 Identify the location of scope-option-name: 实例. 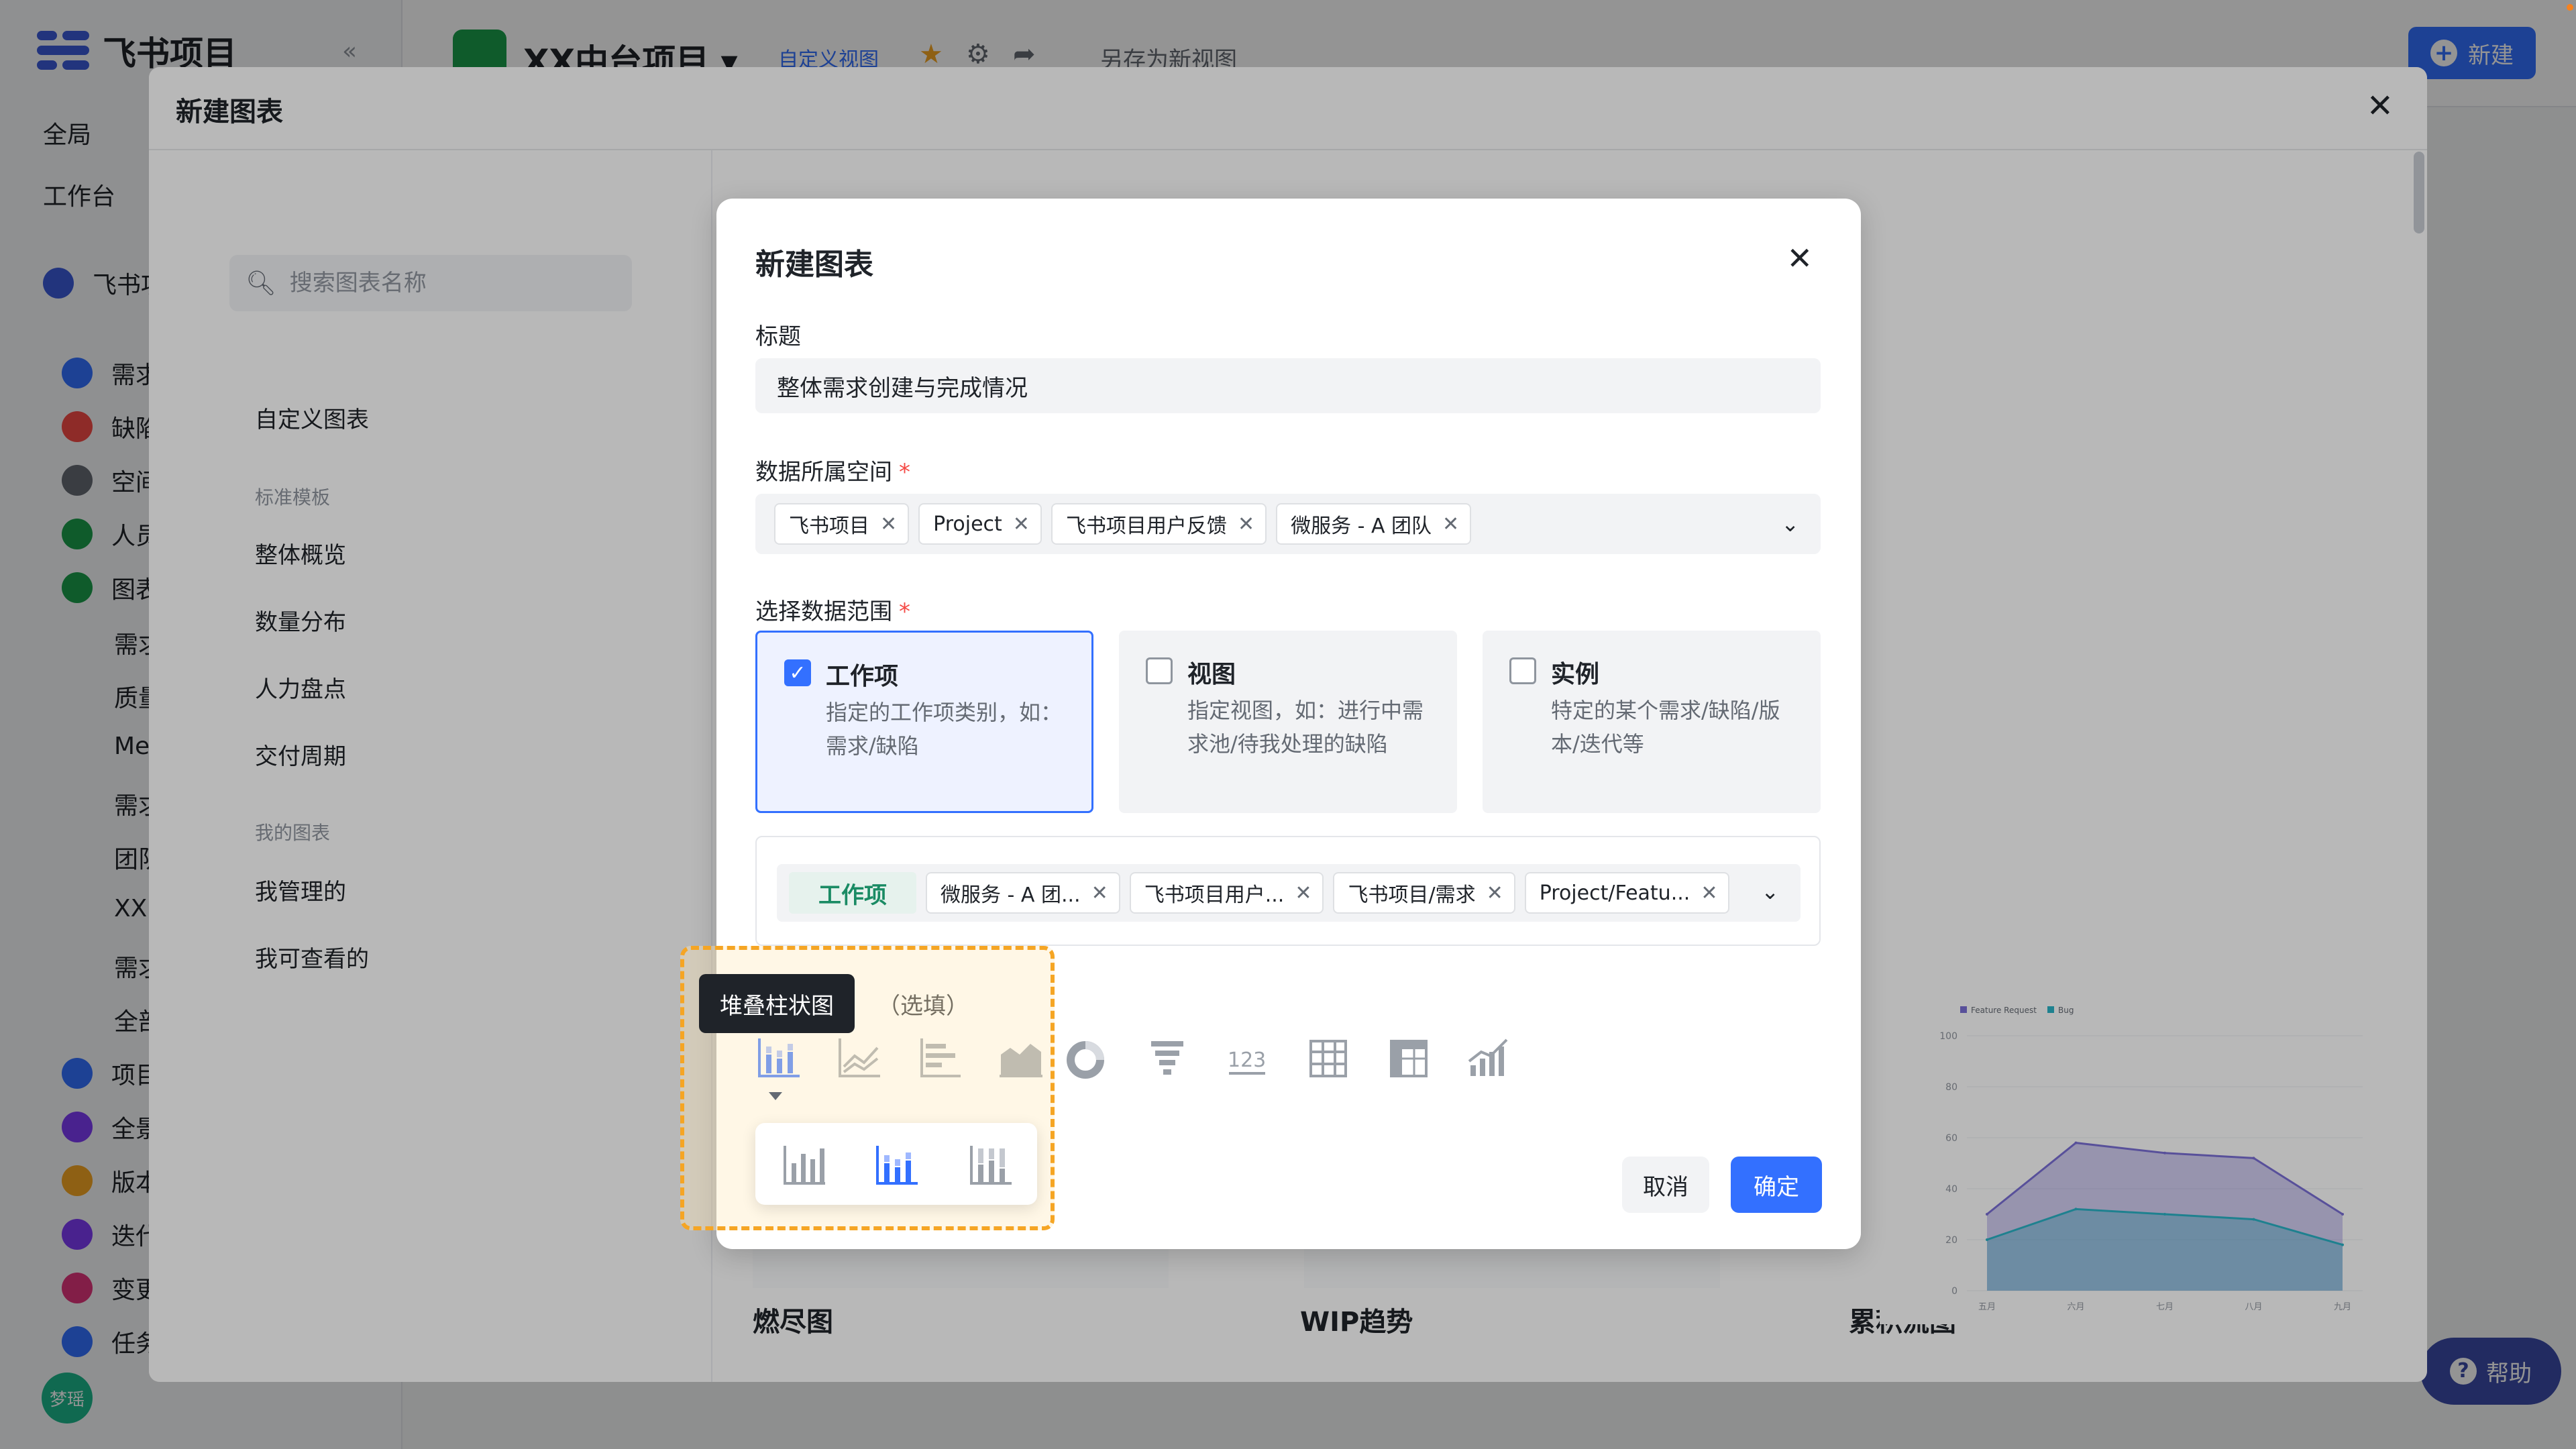
(1575, 674).